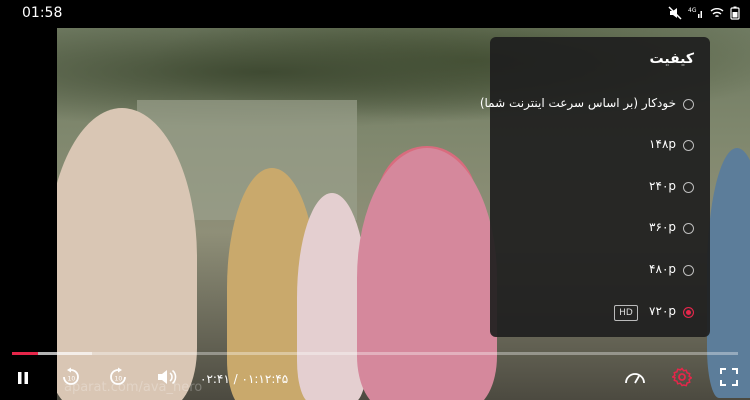  I want to click on volume-button, so click(167, 379).